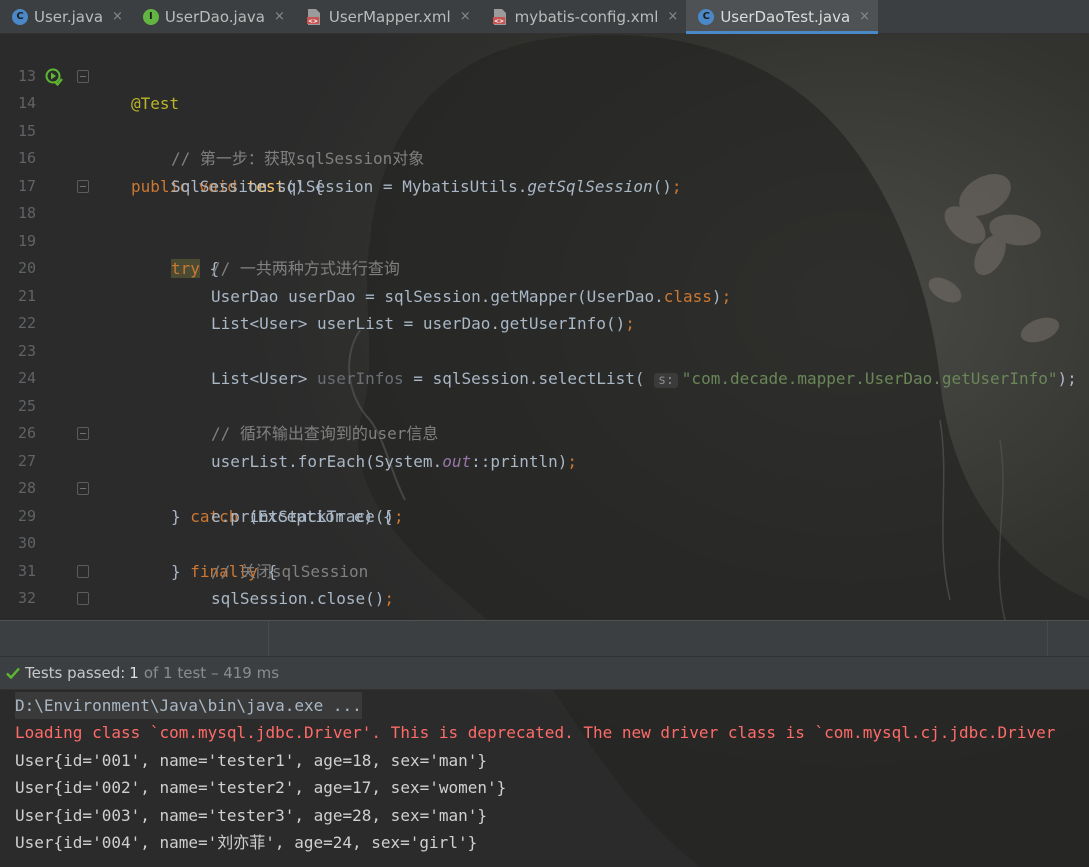 This screenshot has width=1089, height=867. What do you see at coordinates (150, 16) in the screenshot?
I see `interface-i-icon: I` at bounding box center [150, 16].